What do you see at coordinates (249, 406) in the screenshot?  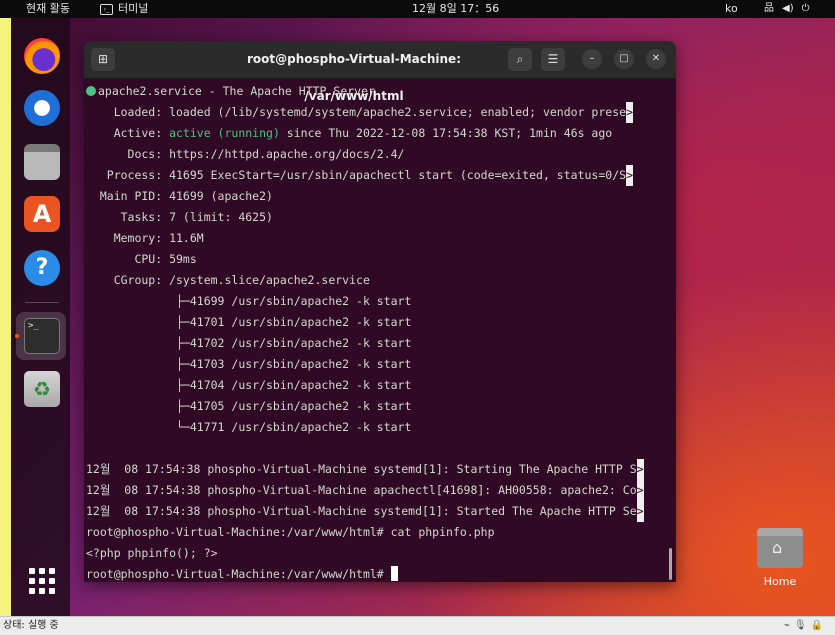 I see `cgroup-process-line: ├─41705 /usr/sbin/apache2 -k start` at bounding box center [249, 406].